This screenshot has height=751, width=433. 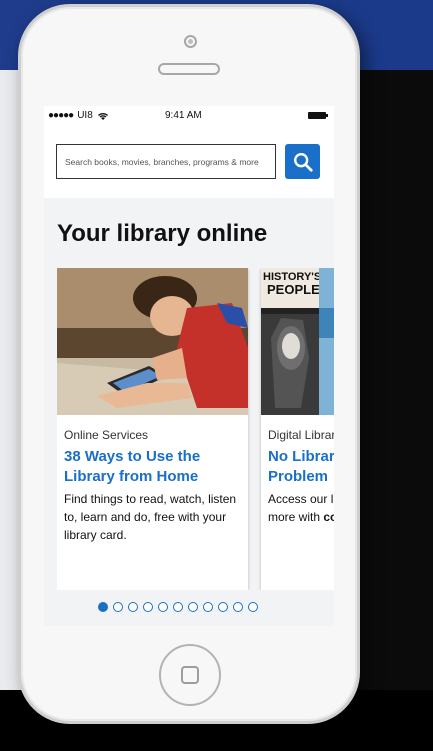 What do you see at coordinates (106, 435) in the screenshot?
I see `card-category: Online Services` at bounding box center [106, 435].